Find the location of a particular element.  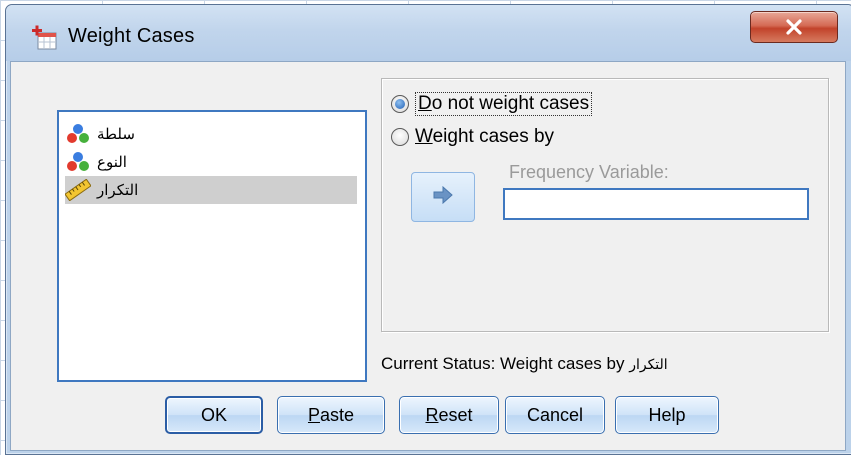

scale-variable-icon is located at coordinates (78, 190).